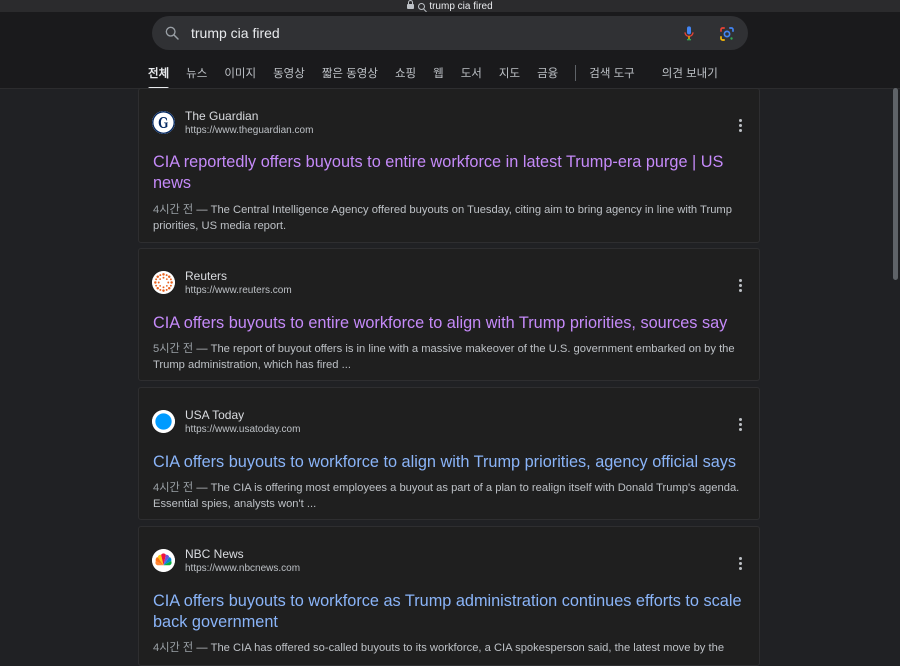 The image size is (900, 666). Describe the element at coordinates (249, 130) in the screenshot. I see `result-url: https://www.theguardian.com` at that location.